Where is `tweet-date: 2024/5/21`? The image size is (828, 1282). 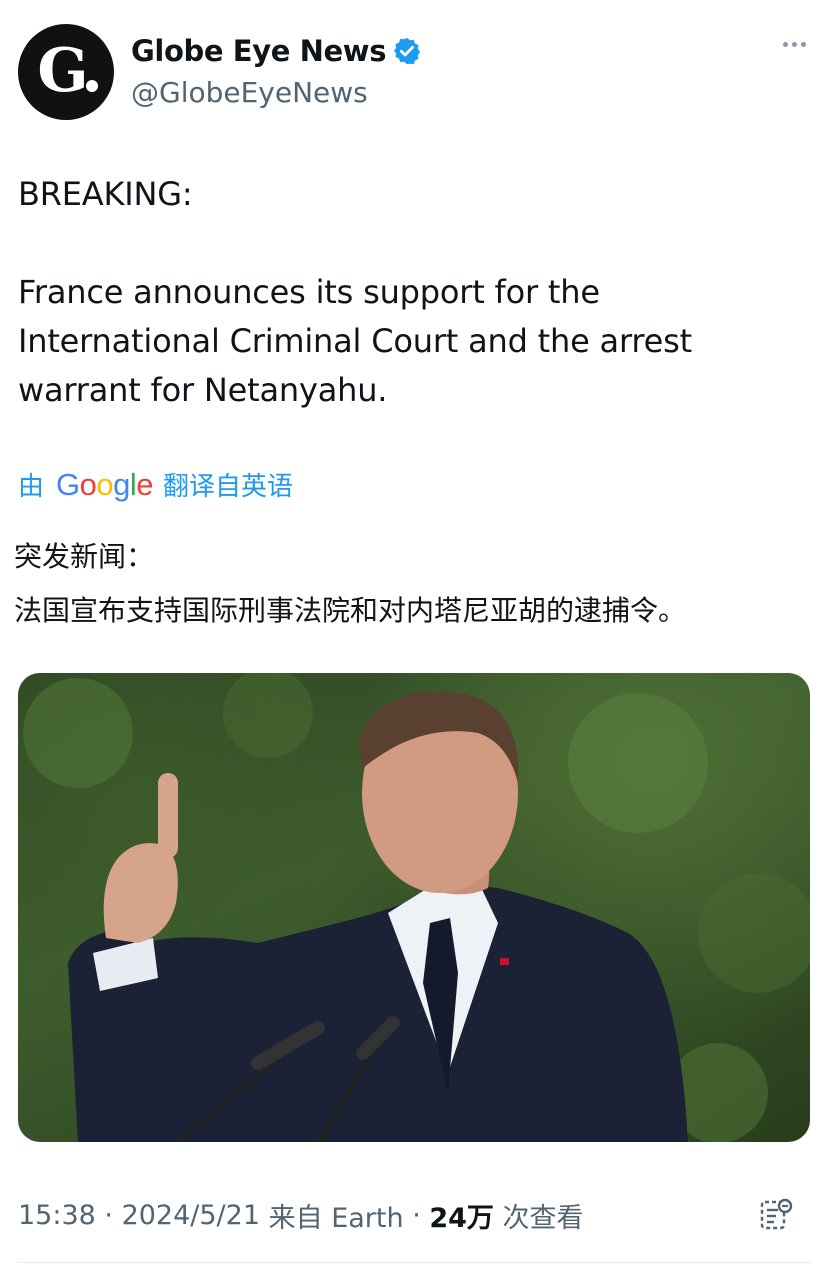
tweet-date: 2024/5/21 is located at coordinates (191, 1215).